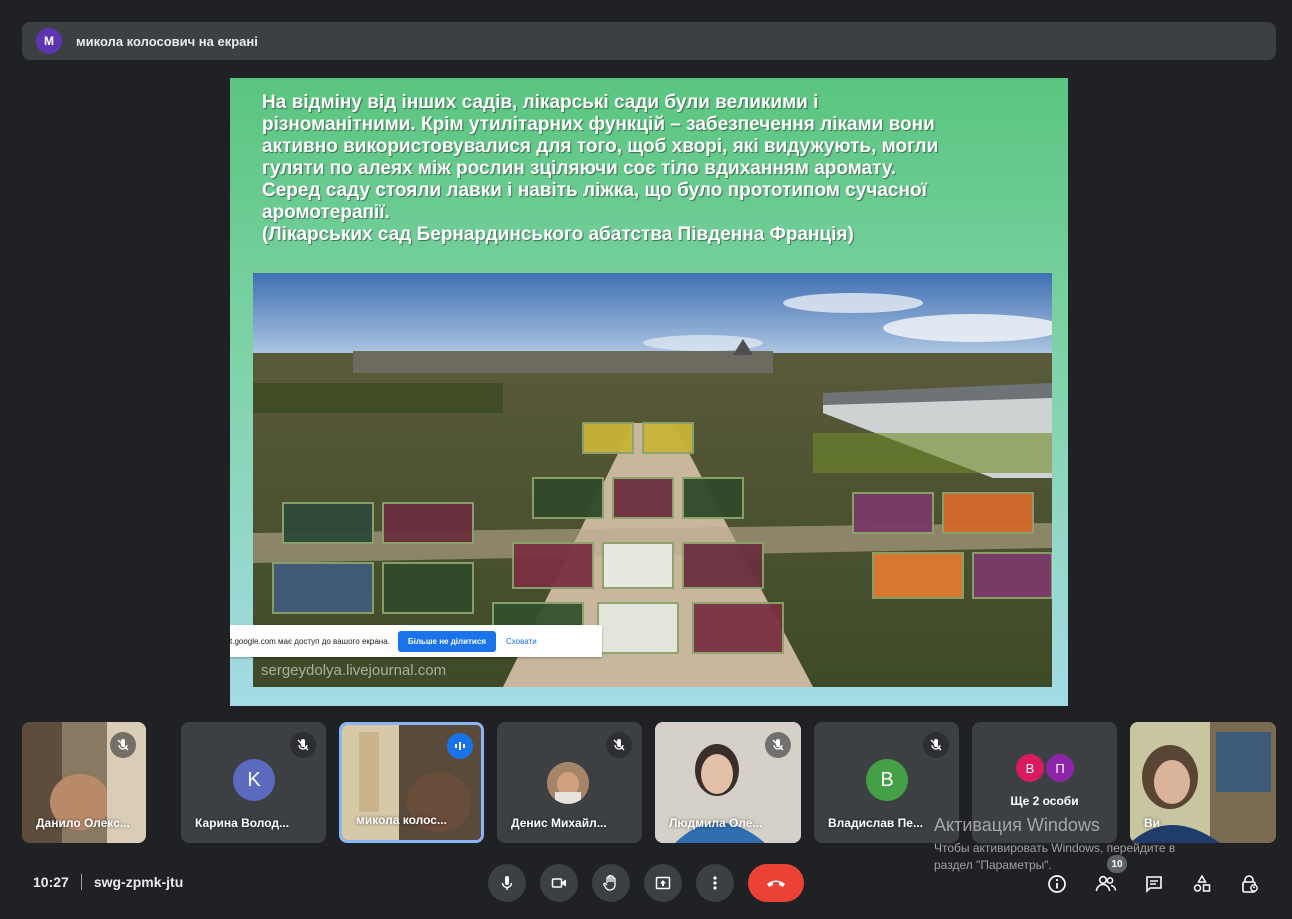  What do you see at coordinates (460, 746) in the screenshot?
I see `speaking-indicator-icon` at bounding box center [460, 746].